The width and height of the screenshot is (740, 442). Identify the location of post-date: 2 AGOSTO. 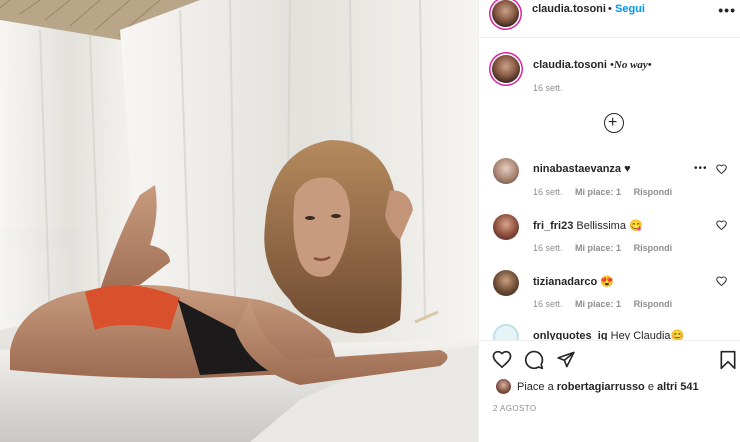
(515, 408).